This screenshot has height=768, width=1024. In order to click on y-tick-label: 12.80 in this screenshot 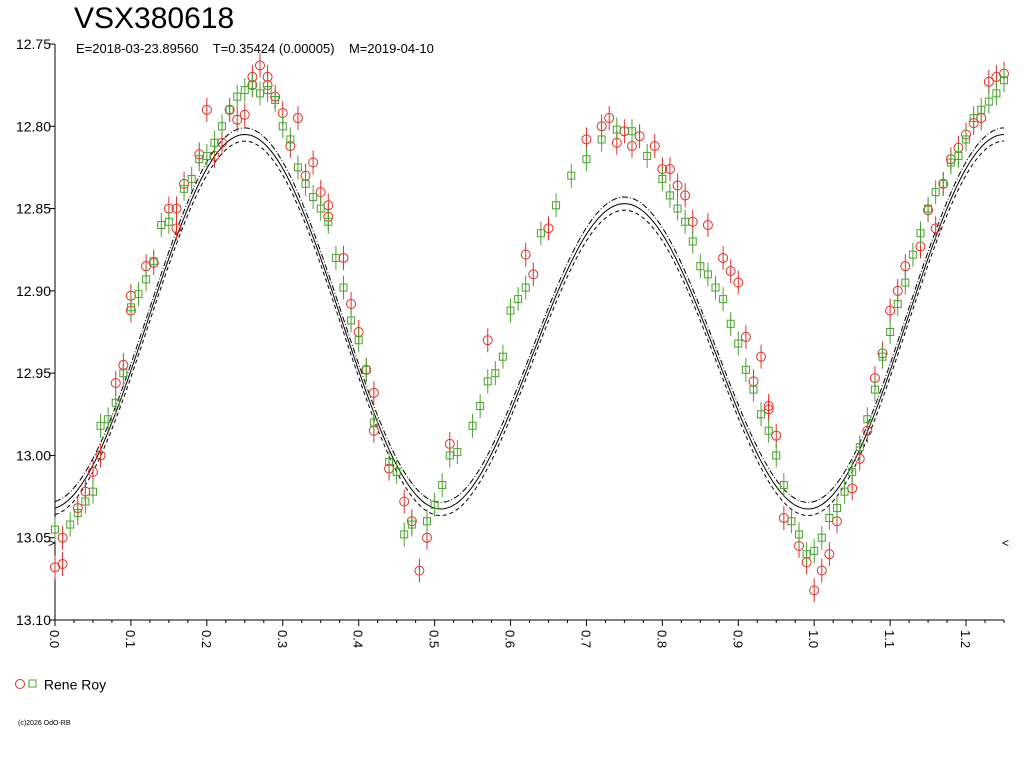, I will do `click(33, 126)`.